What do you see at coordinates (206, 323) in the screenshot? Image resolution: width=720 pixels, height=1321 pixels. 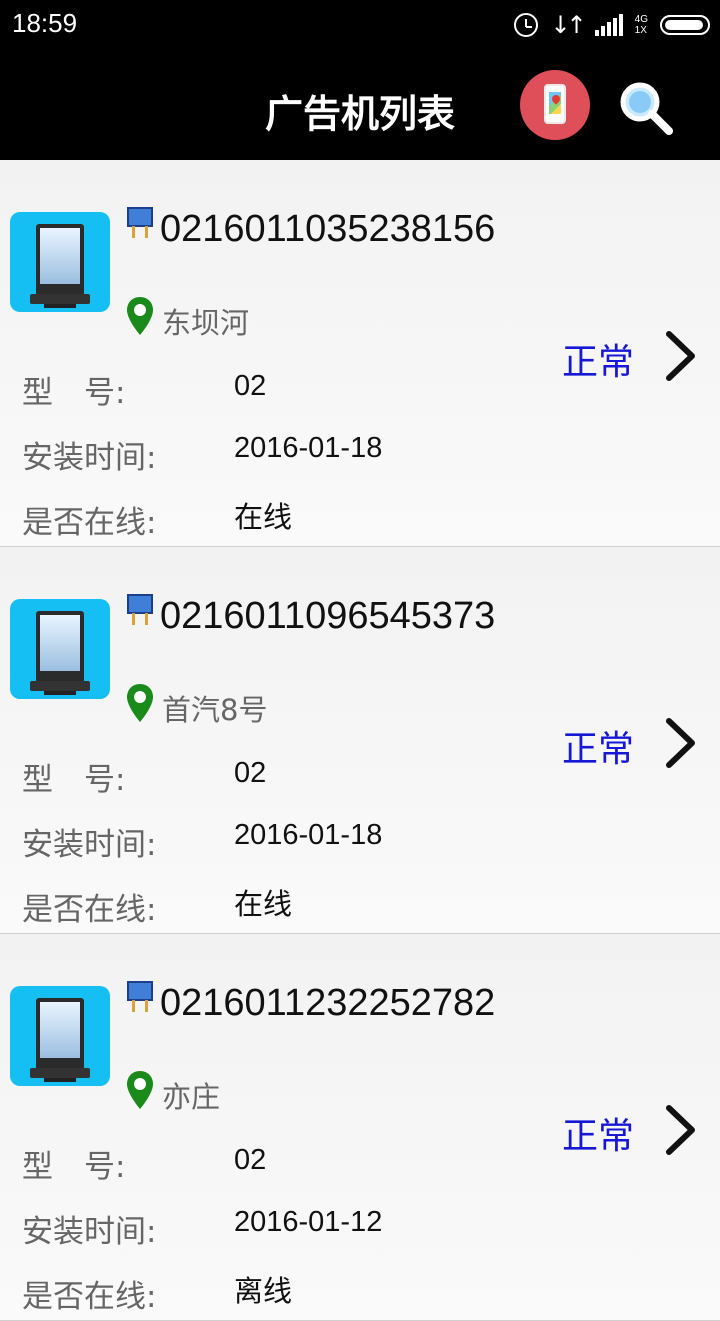 I see `device-location: 东坝河` at bounding box center [206, 323].